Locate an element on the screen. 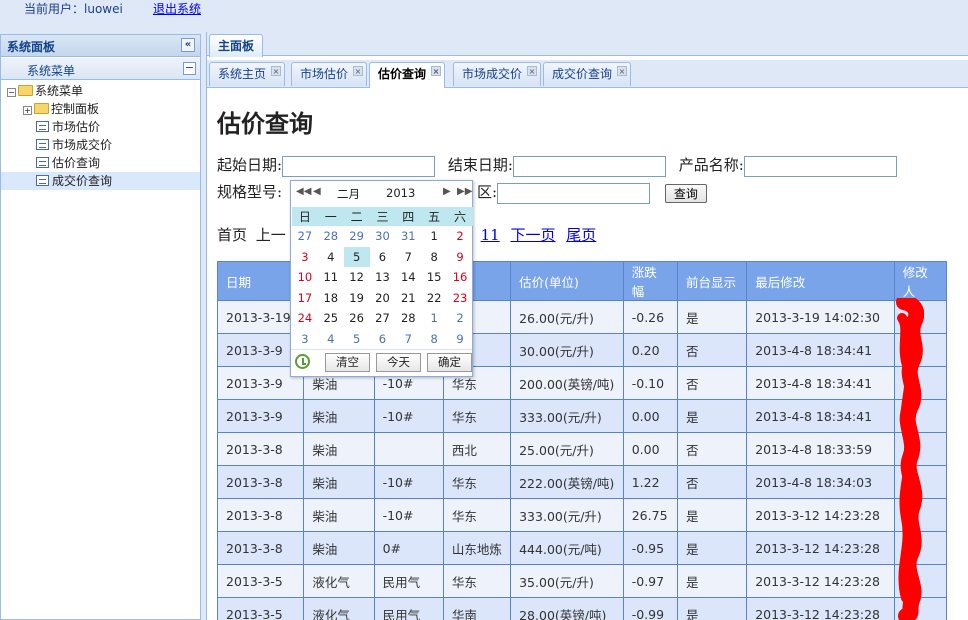  next-month-icon: ▶ is located at coordinates (447, 191).